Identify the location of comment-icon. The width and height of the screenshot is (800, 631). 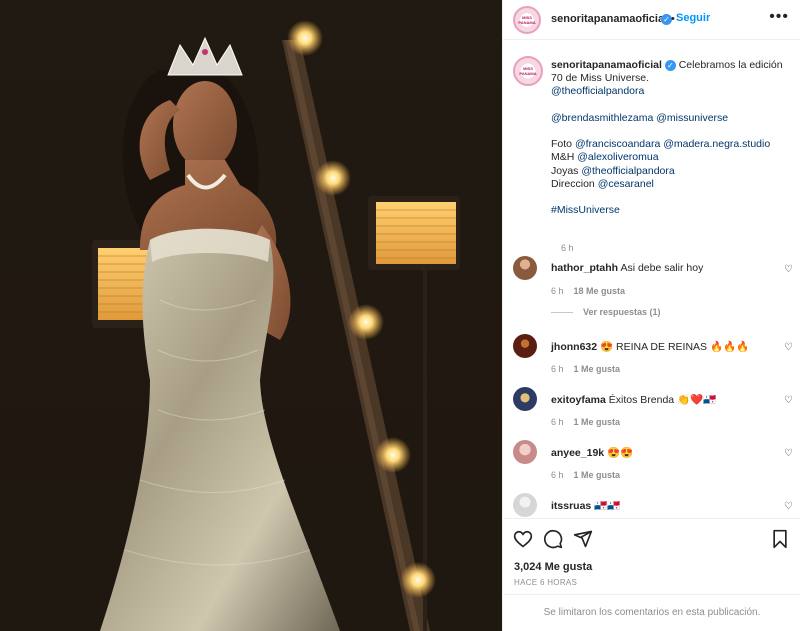
(553, 539).